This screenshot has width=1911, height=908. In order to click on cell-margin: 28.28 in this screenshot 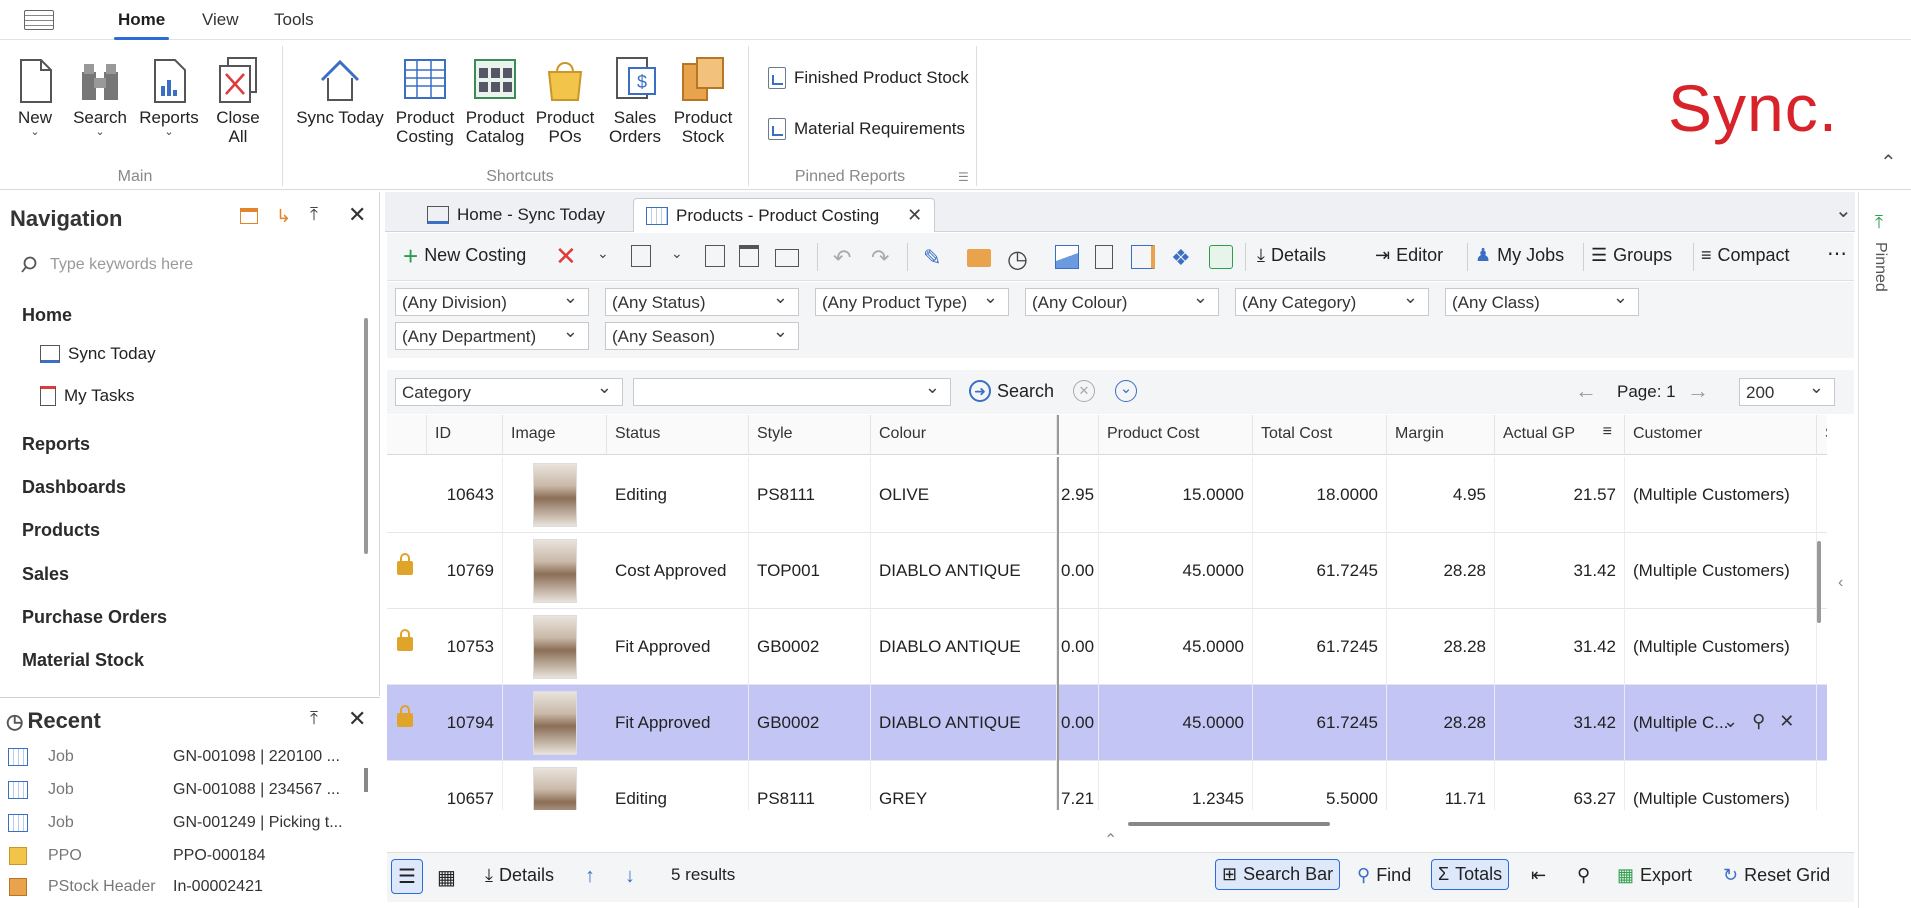, I will do `click(1441, 723)`.